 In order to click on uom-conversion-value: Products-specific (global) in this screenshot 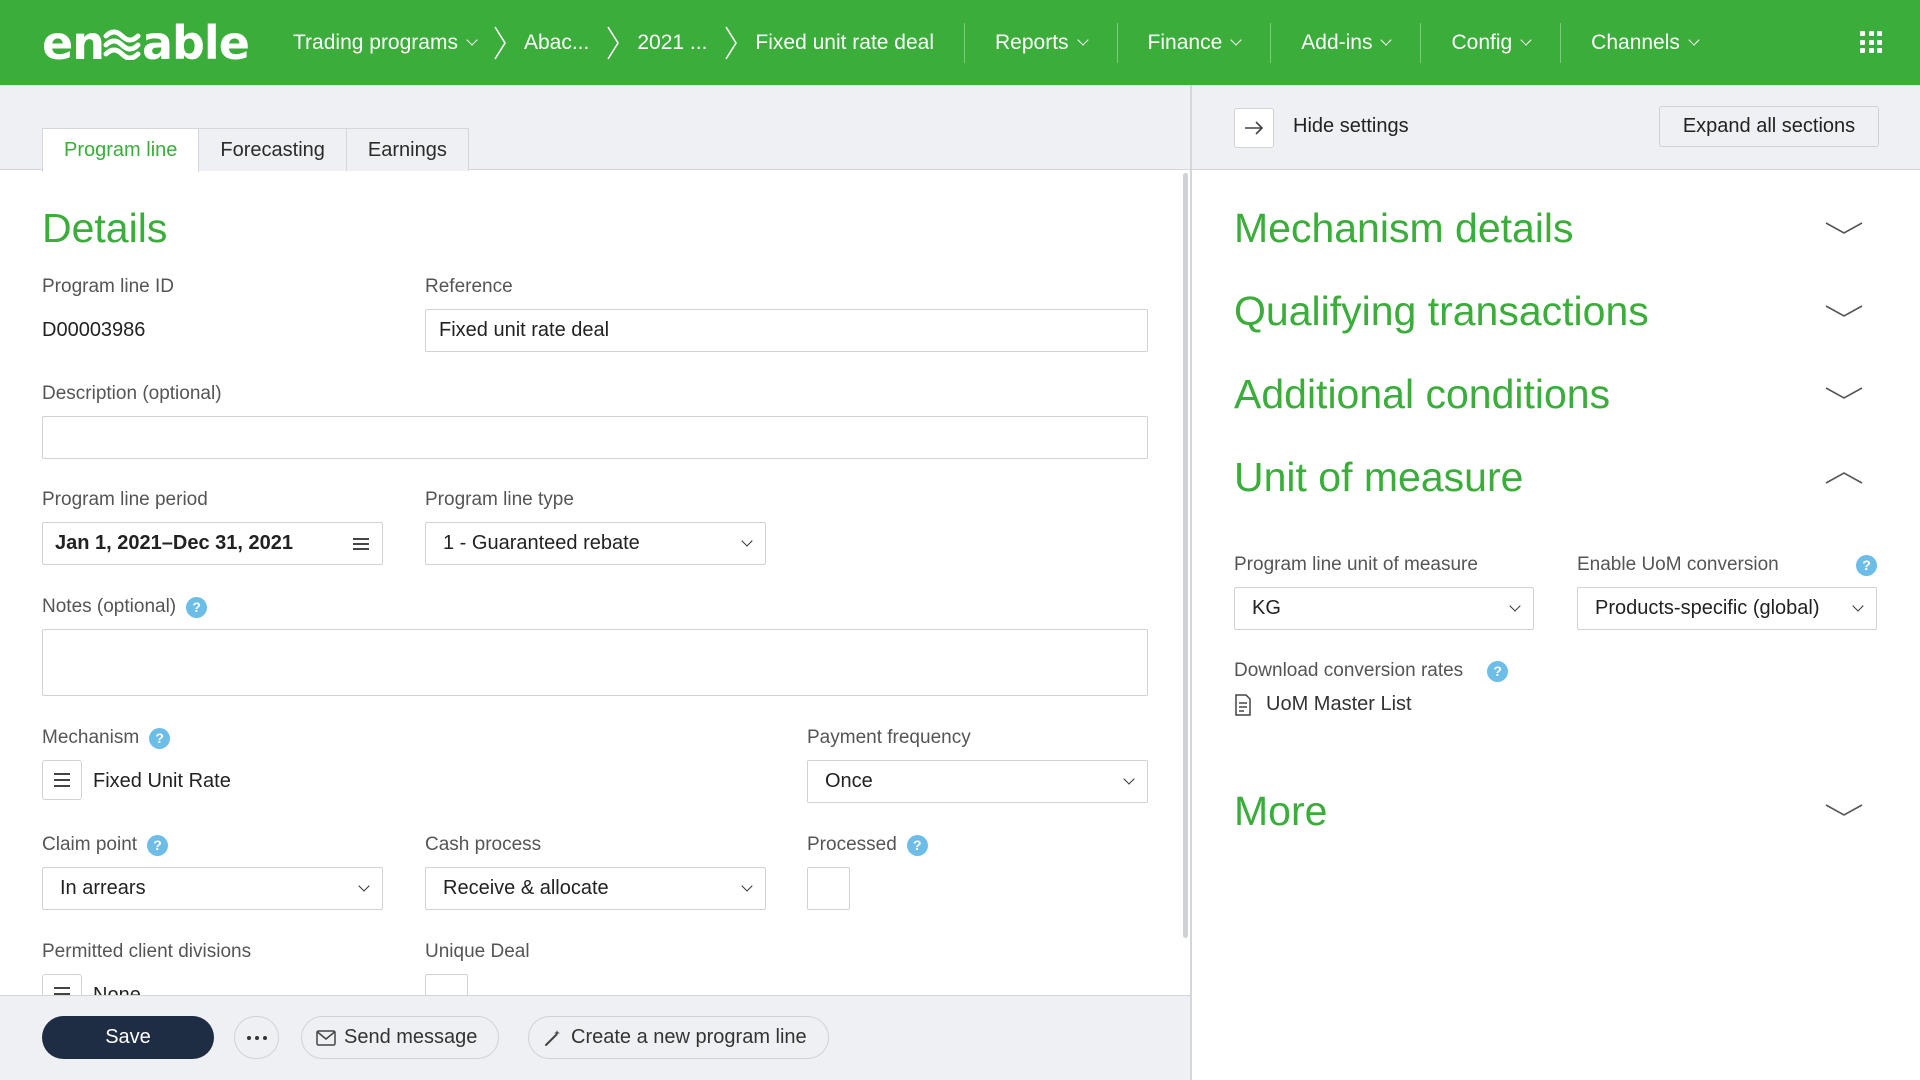, I will do `click(1707, 608)`.